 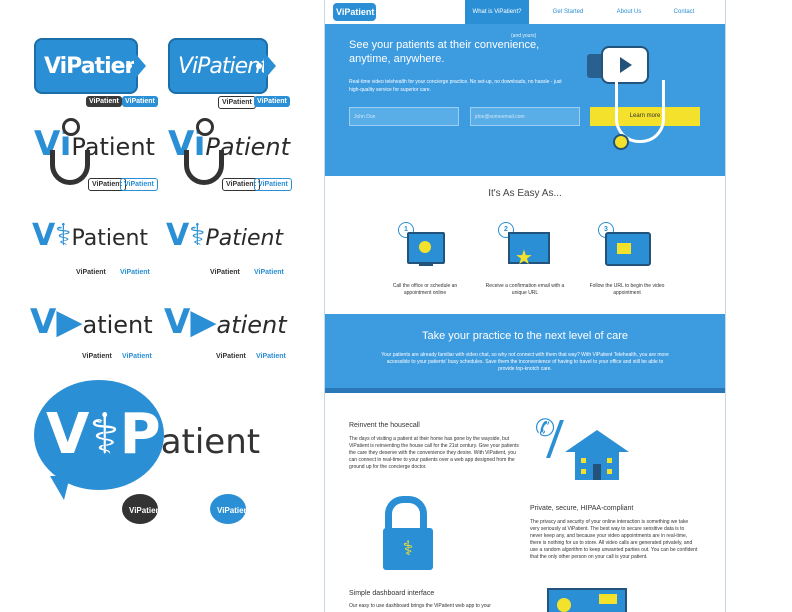 I want to click on logo-tag-2: ViPatient, so click(x=222, y=66).